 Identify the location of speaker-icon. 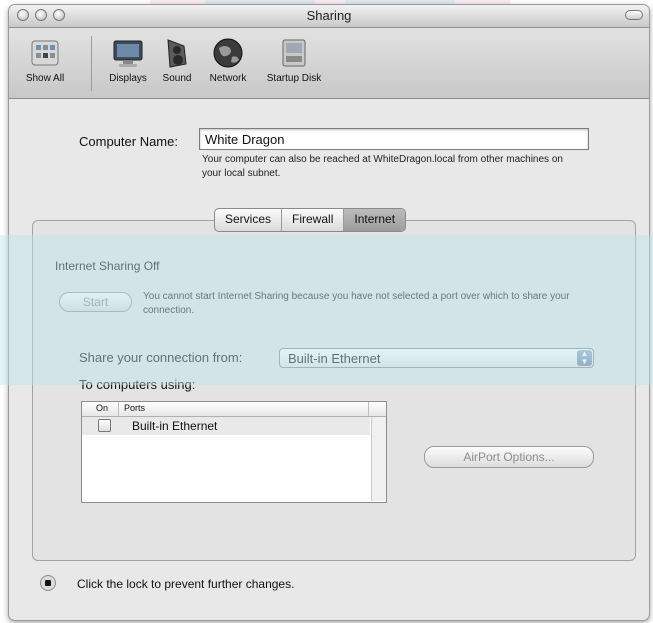
(177, 53).